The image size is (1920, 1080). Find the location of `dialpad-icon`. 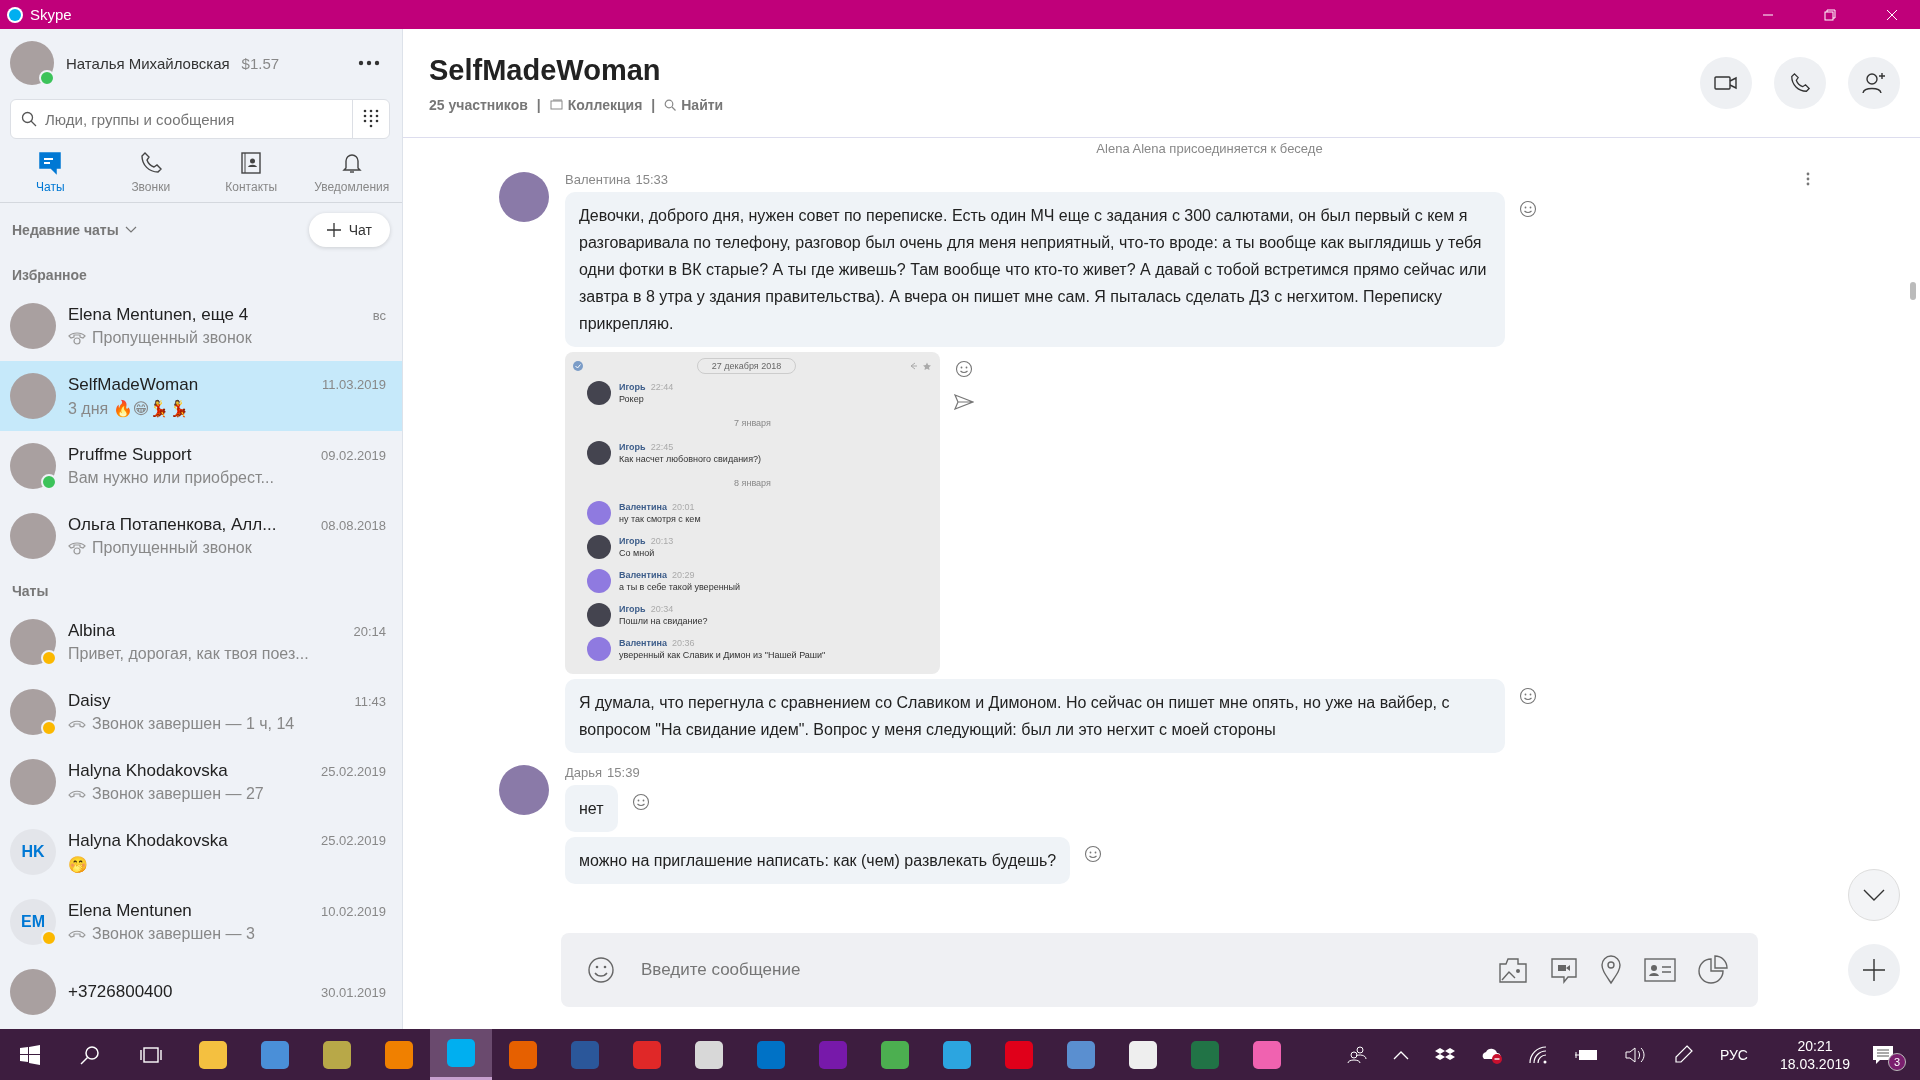

dialpad-icon is located at coordinates (371, 119).